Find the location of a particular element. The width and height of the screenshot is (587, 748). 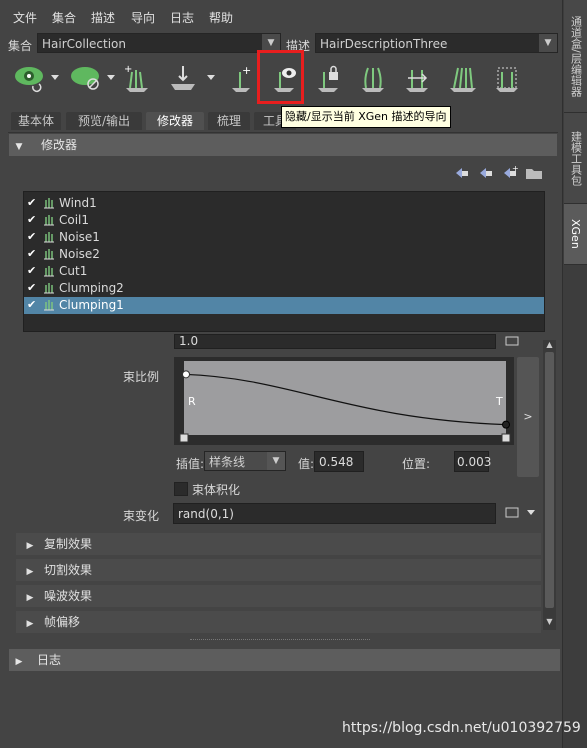

description-dropdown: HairDescriptionThree ▼ is located at coordinates (436, 43).